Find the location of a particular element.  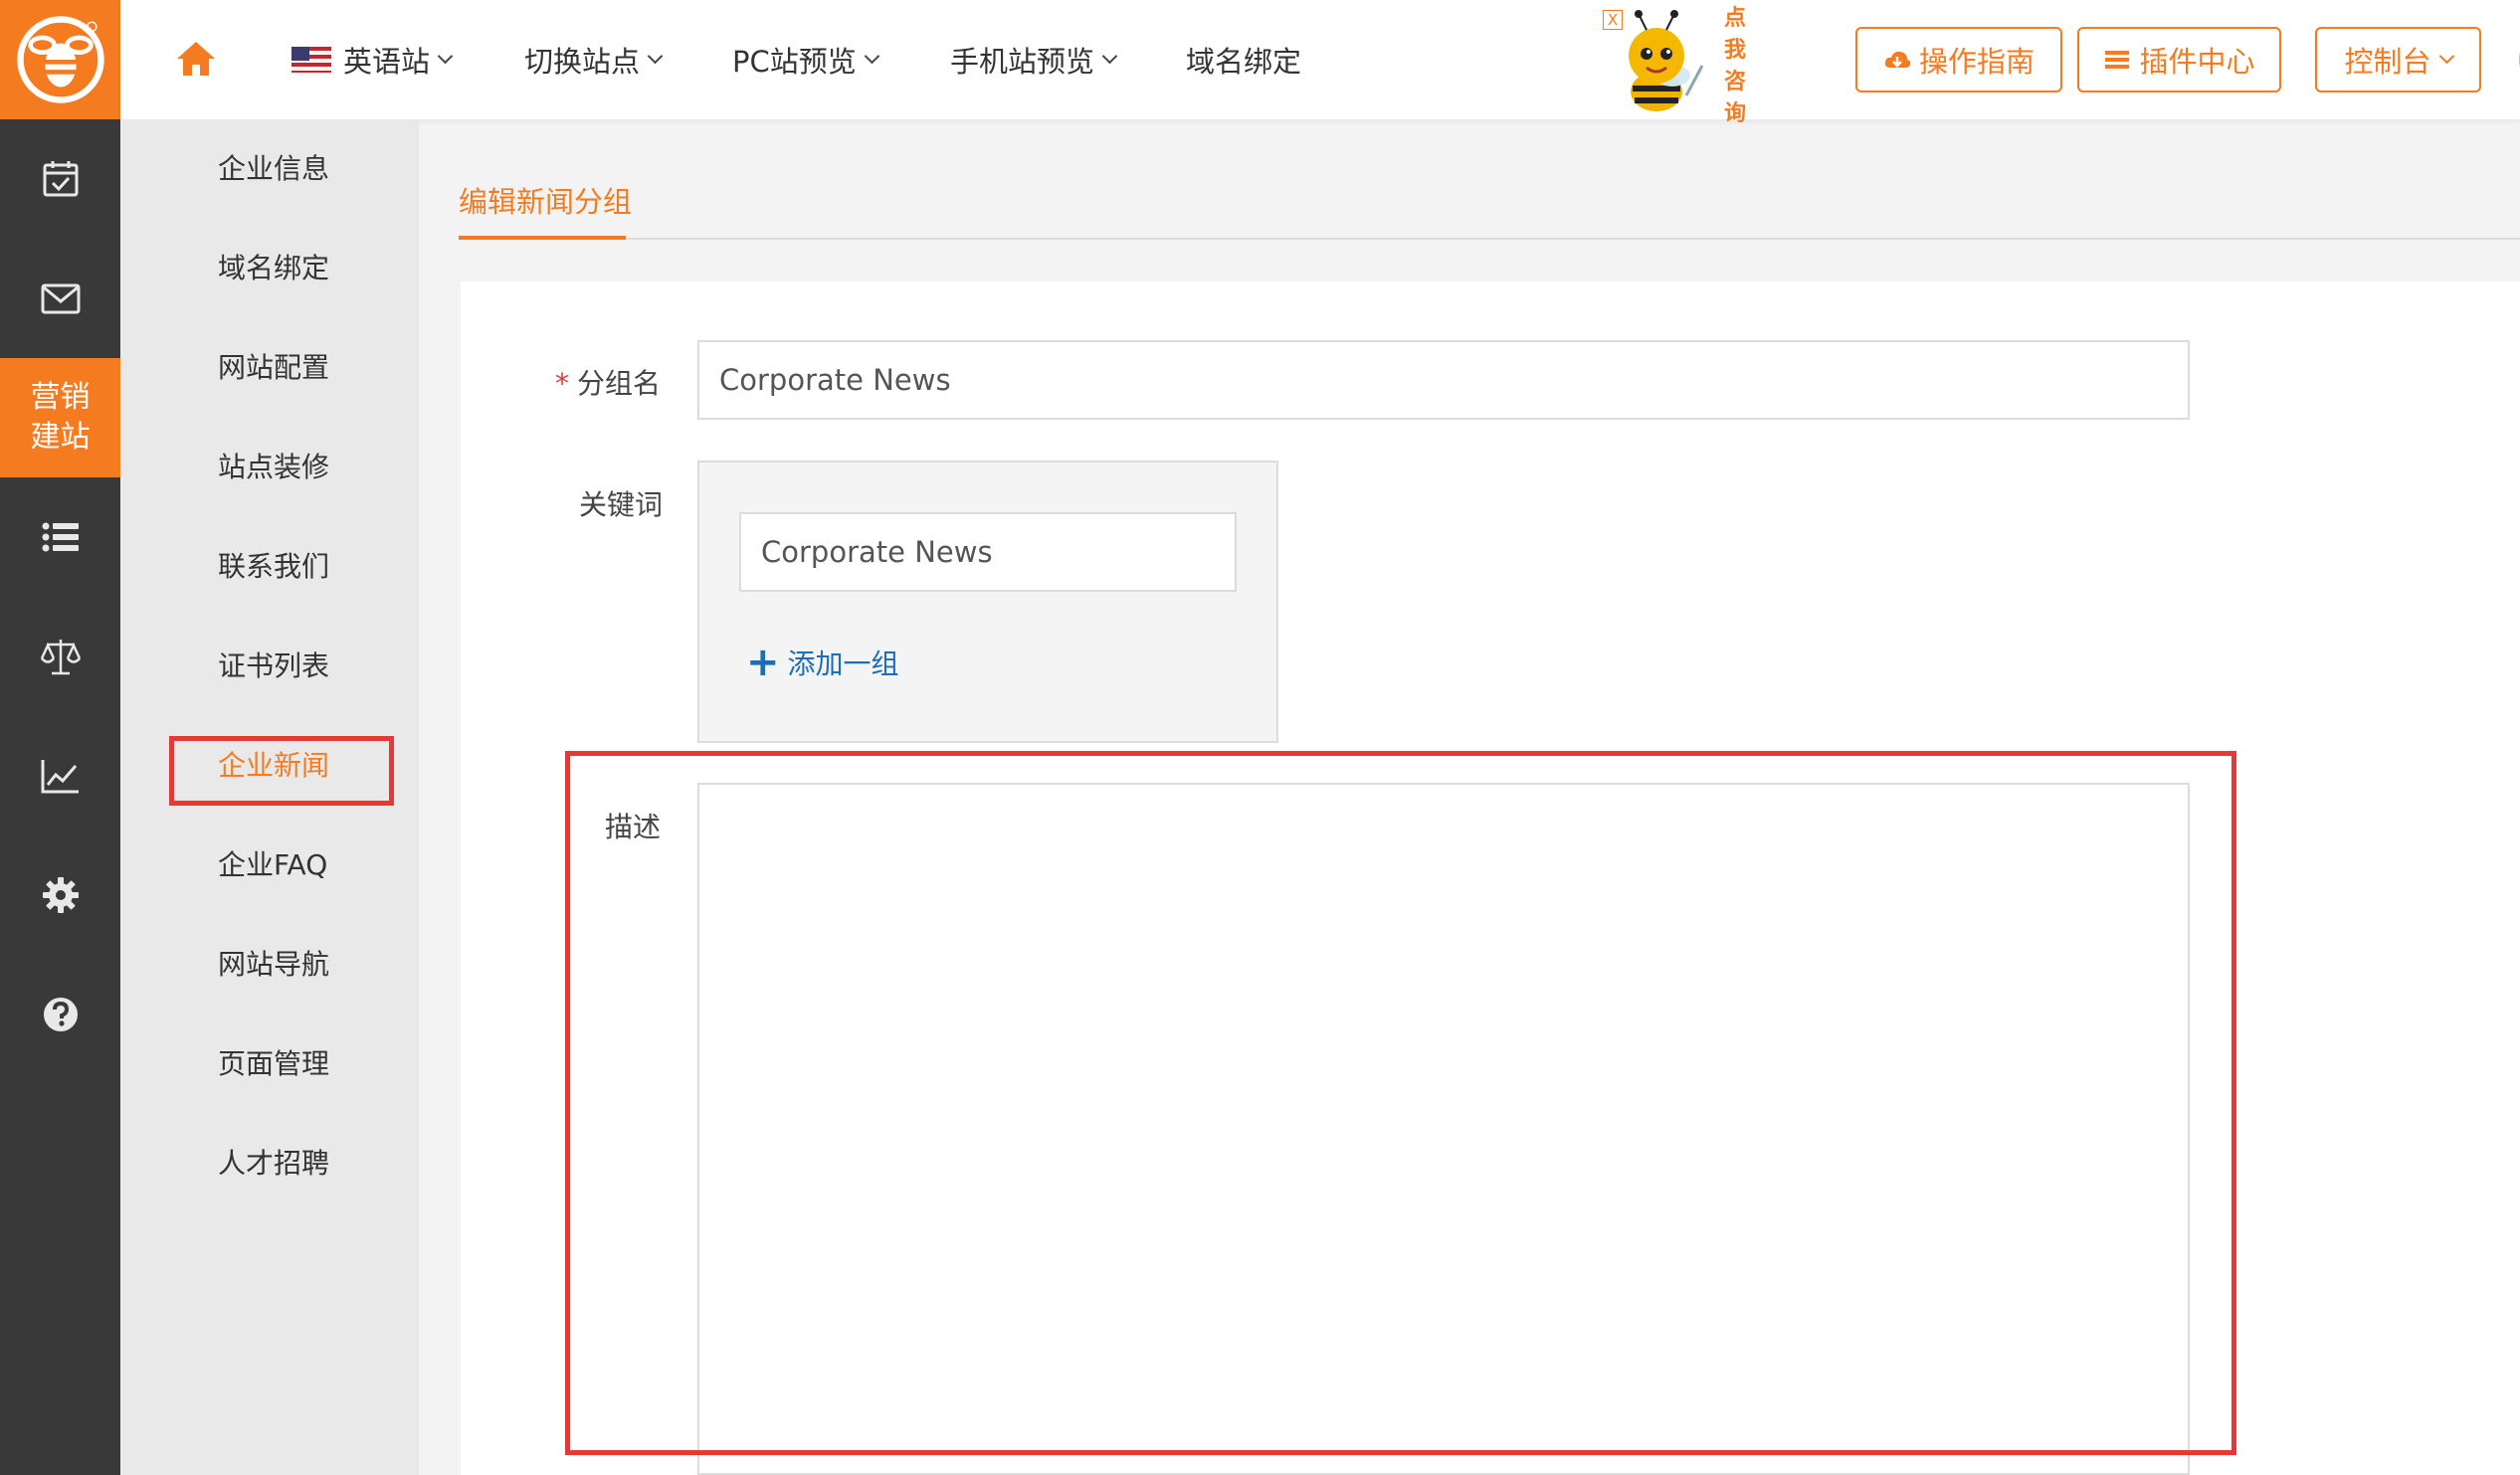

nav-pc-preview-label: PC站预览 is located at coordinates (794, 62).